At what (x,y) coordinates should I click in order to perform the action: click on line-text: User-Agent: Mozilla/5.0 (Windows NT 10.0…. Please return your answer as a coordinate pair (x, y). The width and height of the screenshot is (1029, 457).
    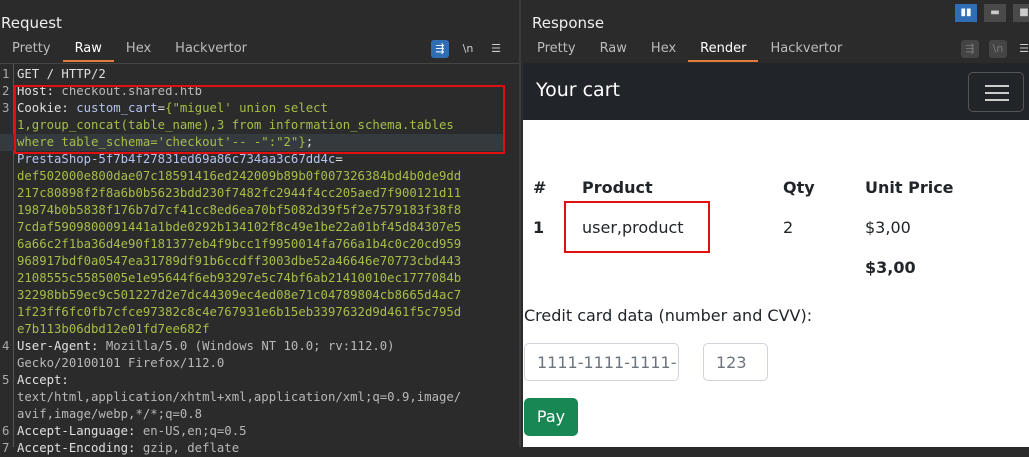
    Looking at the image, I should click on (206, 346).